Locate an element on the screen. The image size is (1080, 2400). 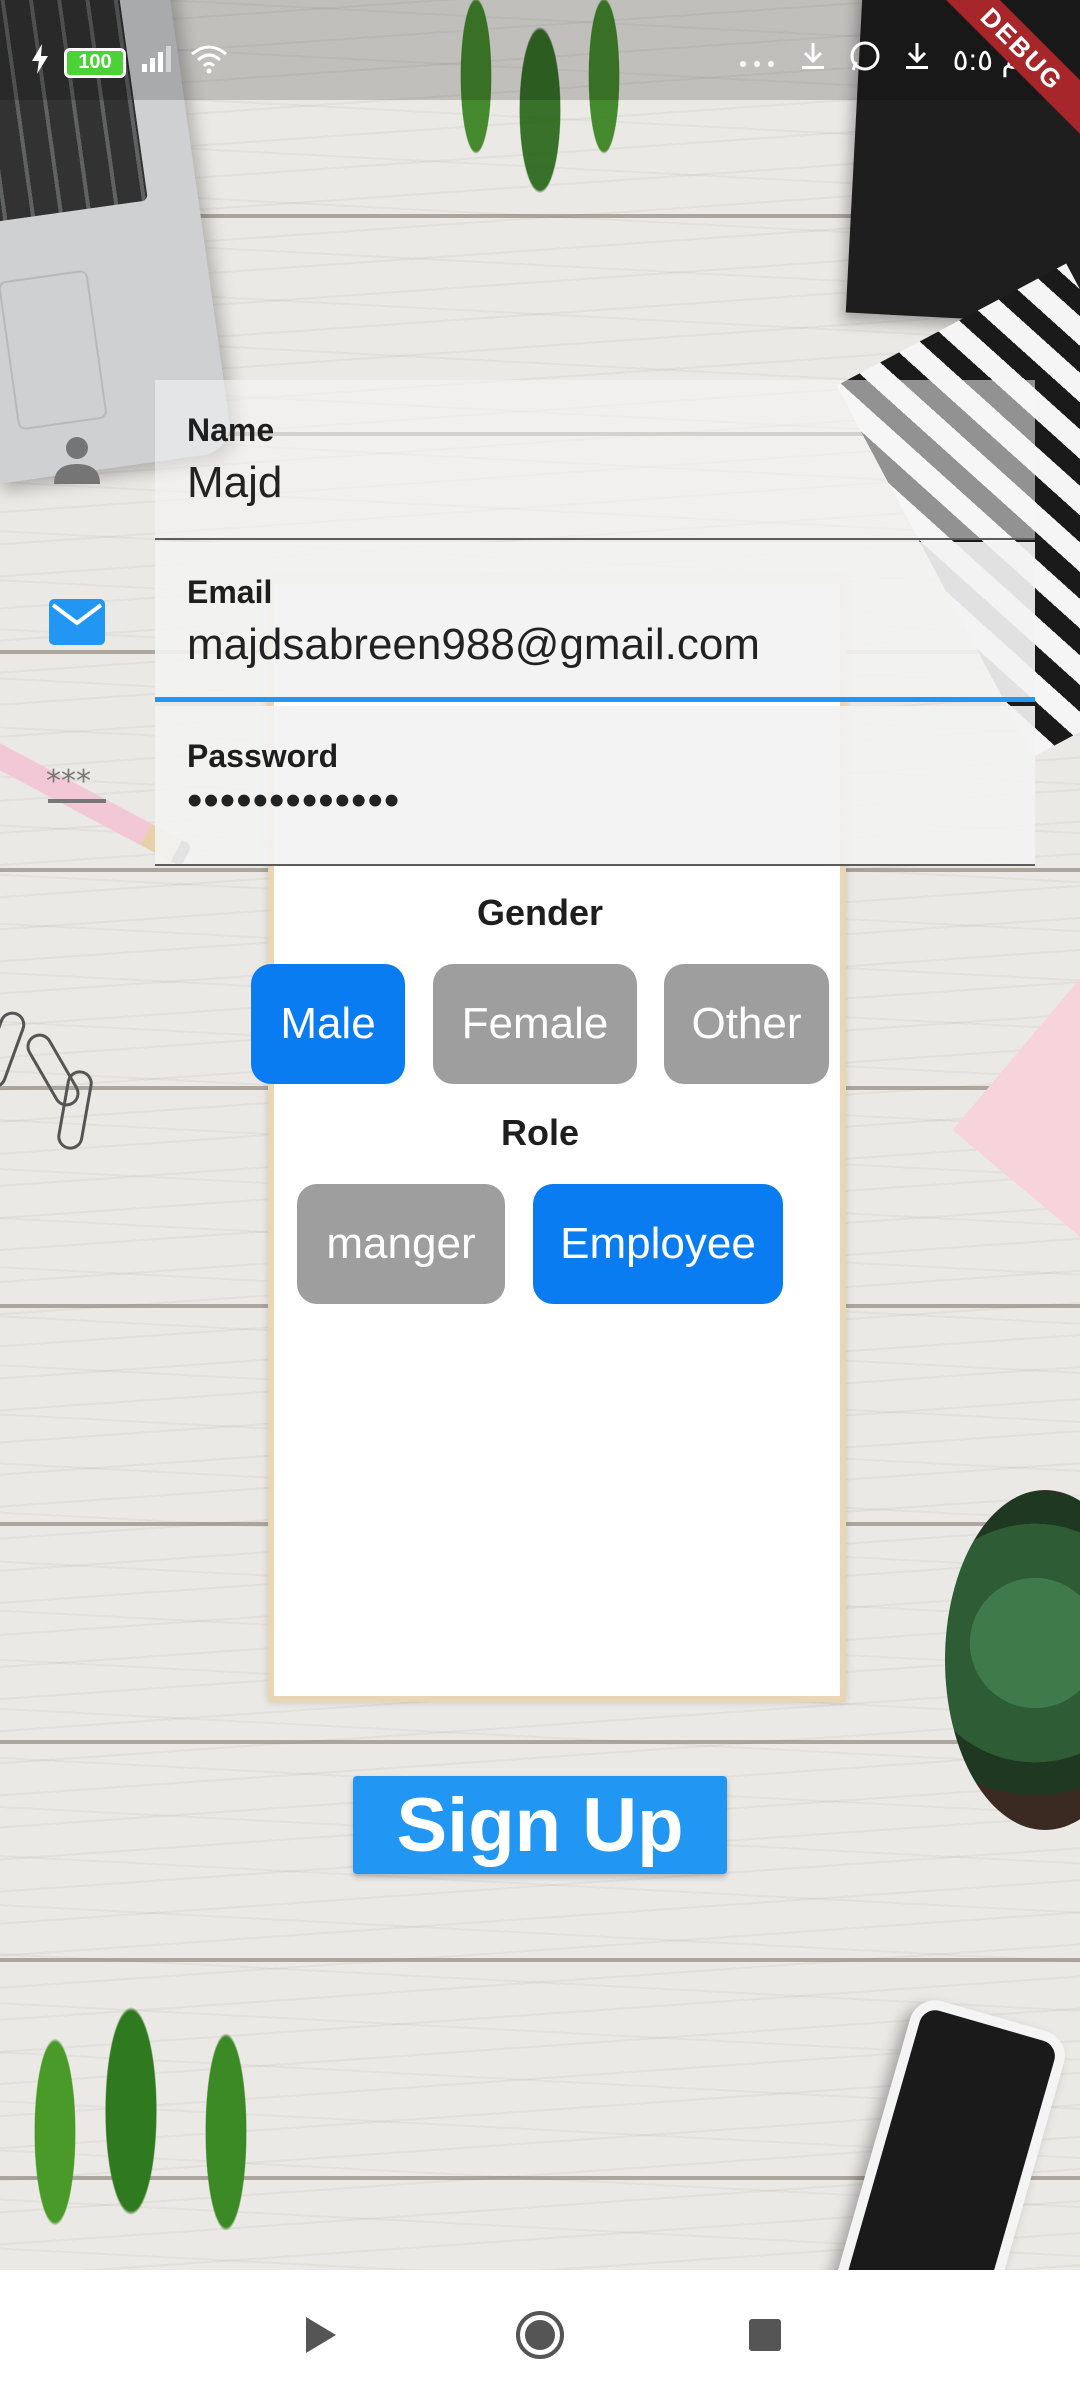
status-bar: 100 م ٥:٥ DEBUG is located at coordinates (540, 74).